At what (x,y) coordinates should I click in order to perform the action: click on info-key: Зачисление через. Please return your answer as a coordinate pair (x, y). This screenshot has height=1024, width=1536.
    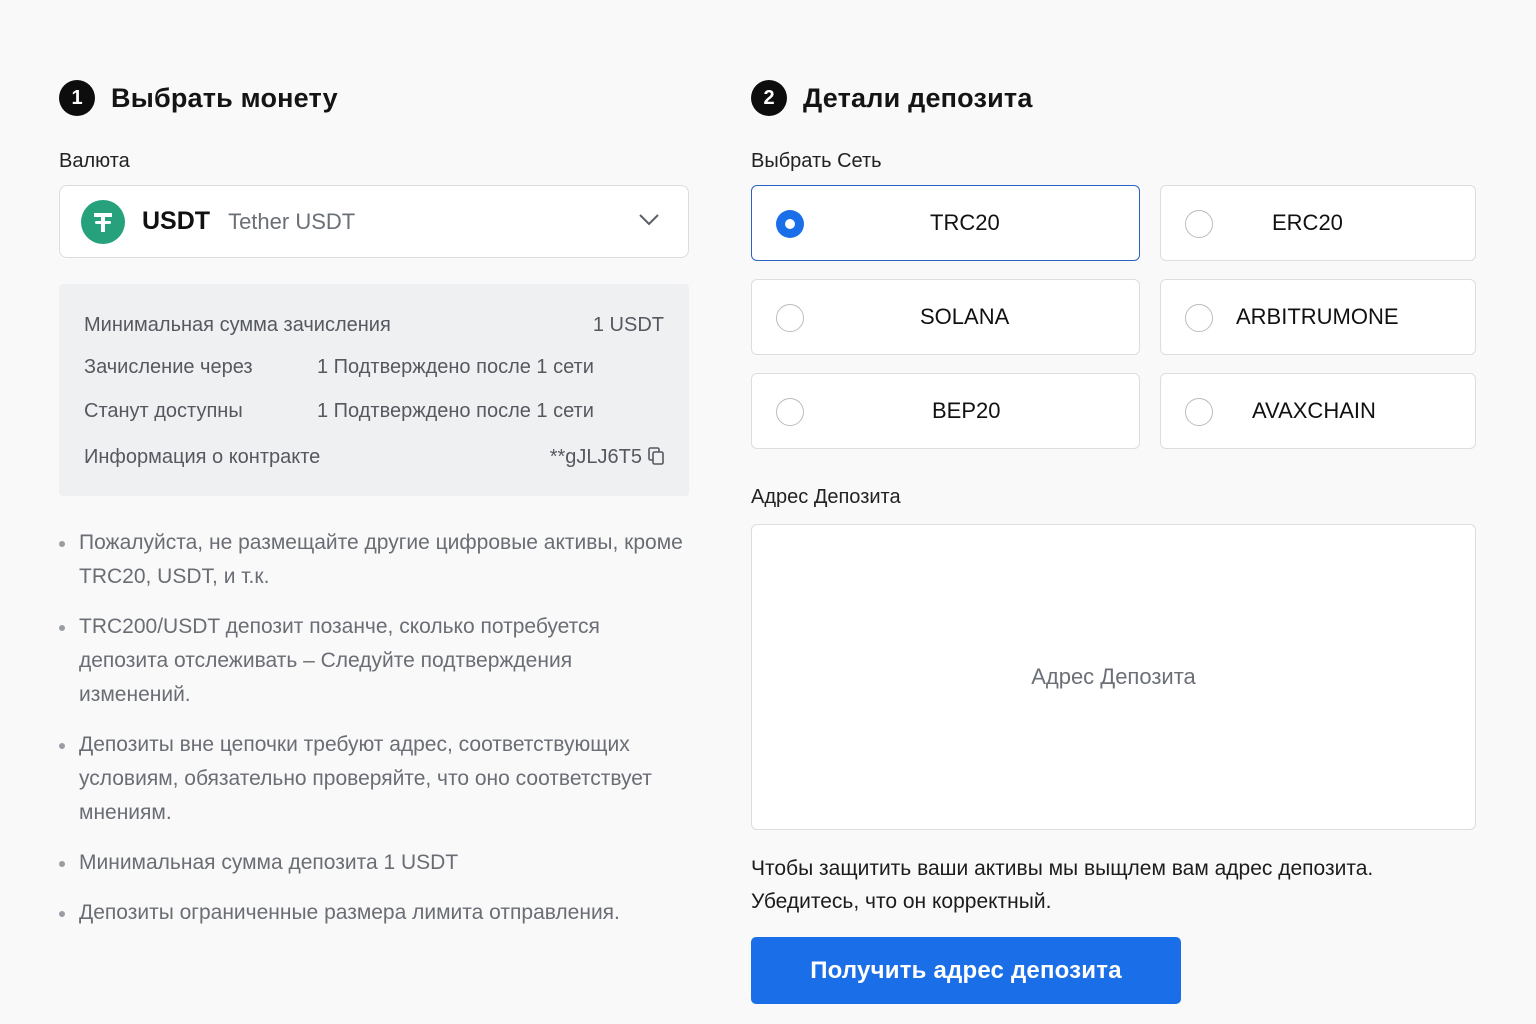
    Looking at the image, I should click on (168, 367).